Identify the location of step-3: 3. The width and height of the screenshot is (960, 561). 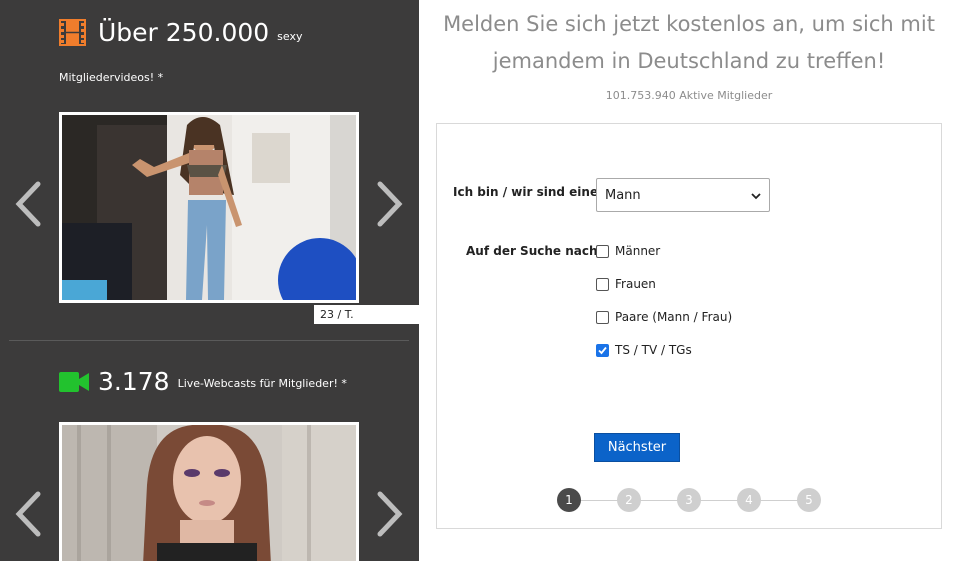
(689, 500).